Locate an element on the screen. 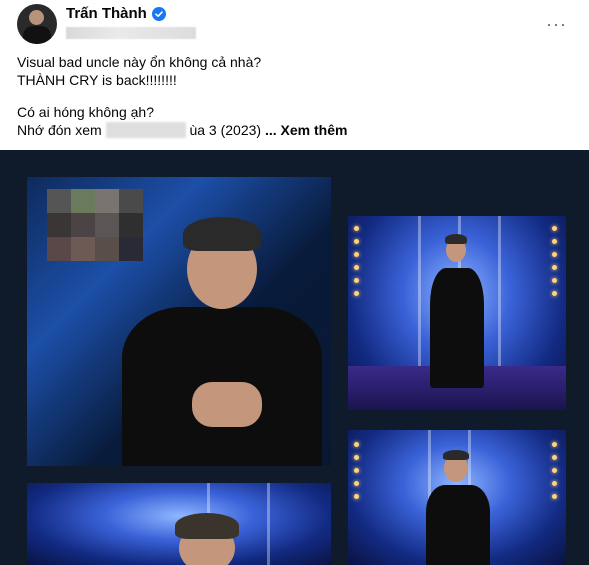 The height and width of the screenshot is (565, 589). verified-badge-icon is located at coordinates (158, 13).